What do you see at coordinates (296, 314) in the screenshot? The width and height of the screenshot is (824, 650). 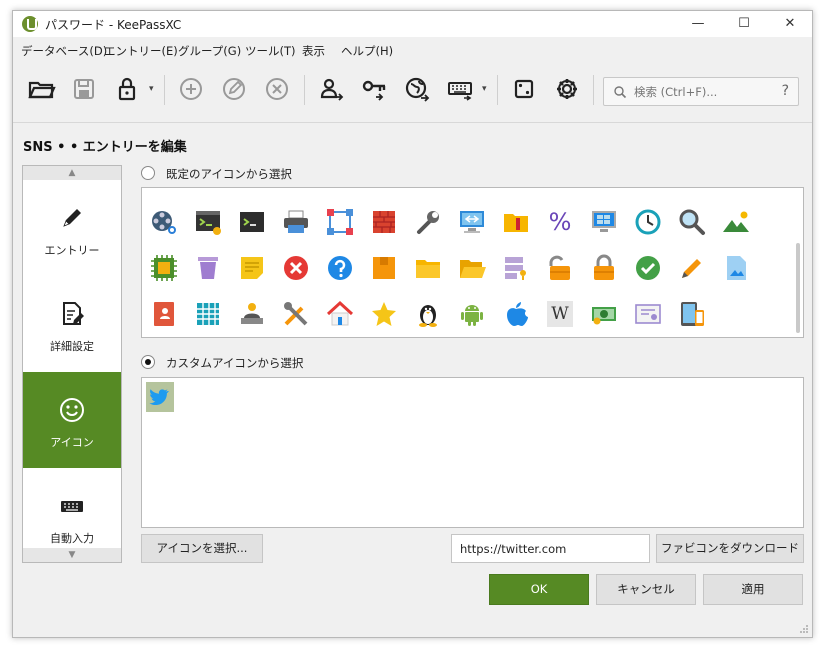 I see `tools-icon` at bounding box center [296, 314].